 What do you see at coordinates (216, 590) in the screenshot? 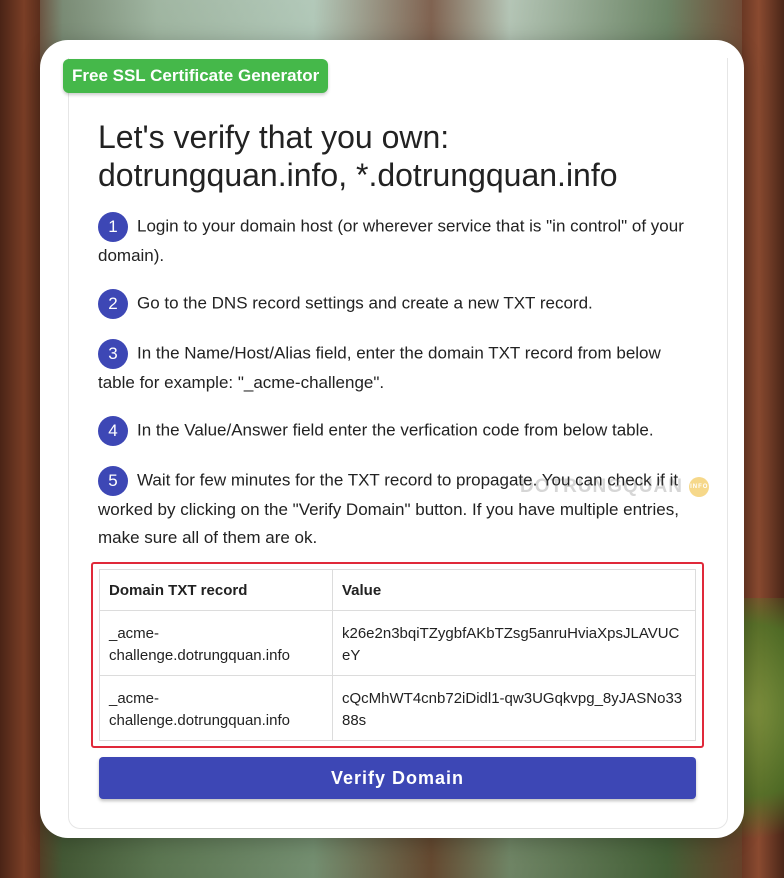
I see `column-header-record: Domain TXT record` at bounding box center [216, 590].